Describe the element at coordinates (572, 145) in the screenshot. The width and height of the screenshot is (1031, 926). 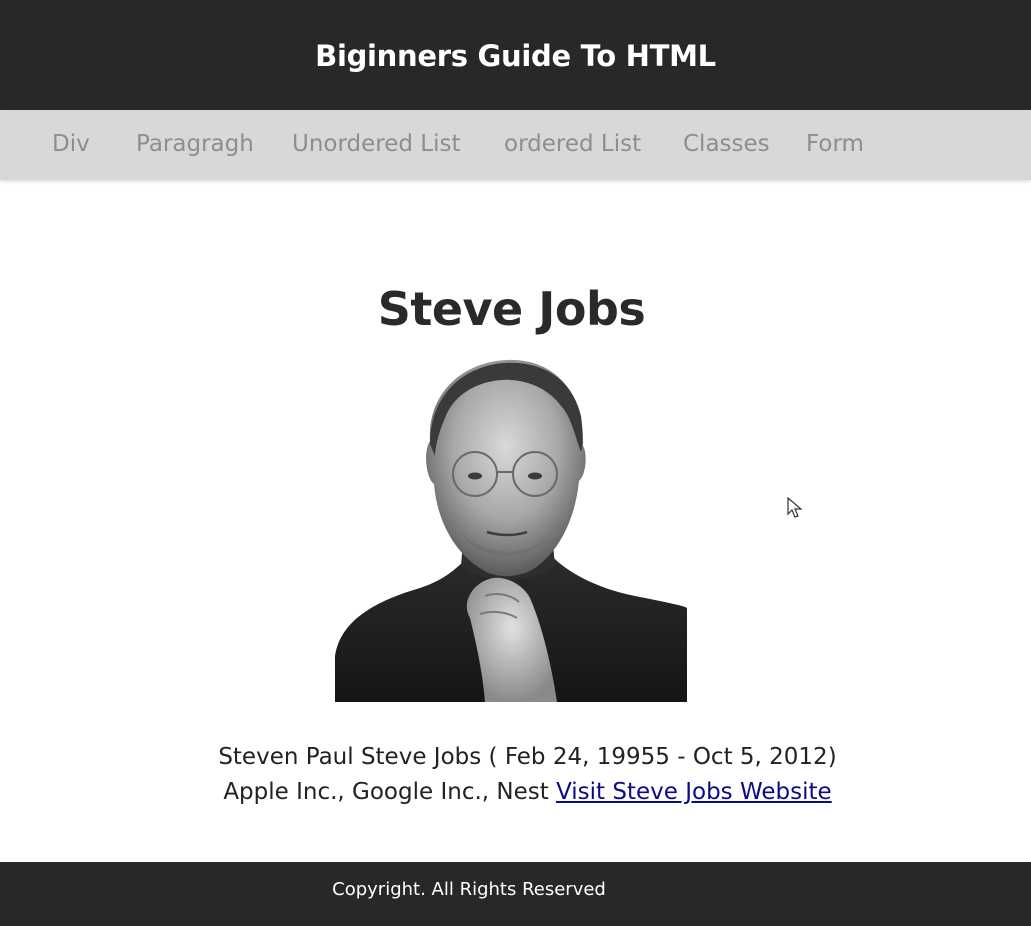
I see `nav-item-ordered-list: ordered List` at that location.